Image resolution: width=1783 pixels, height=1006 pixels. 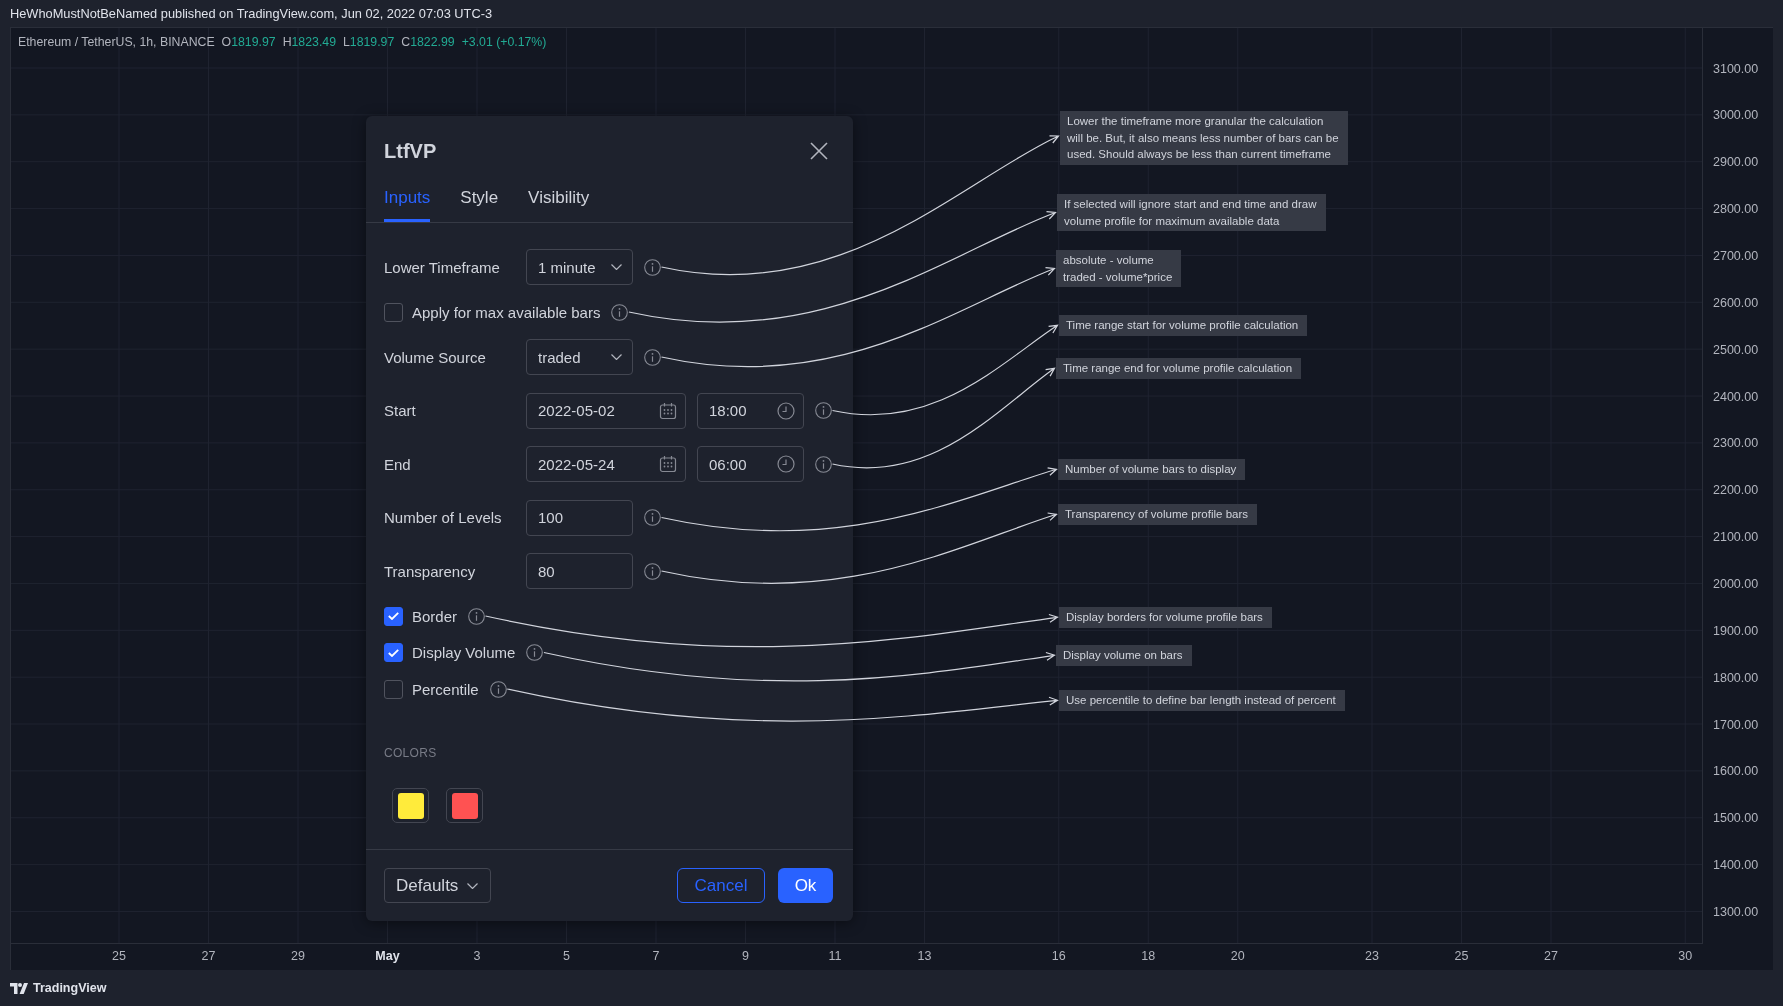 I want to click on price-label: 2000.00, so click(x=1736, y=585).